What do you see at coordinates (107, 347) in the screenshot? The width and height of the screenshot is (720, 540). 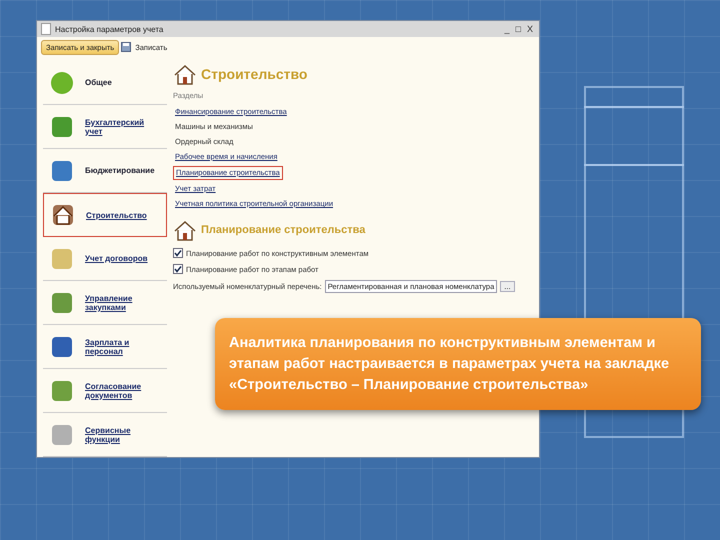 I see `sidebar-label: Зарплата и персонал` at bounding box center [107, 347].